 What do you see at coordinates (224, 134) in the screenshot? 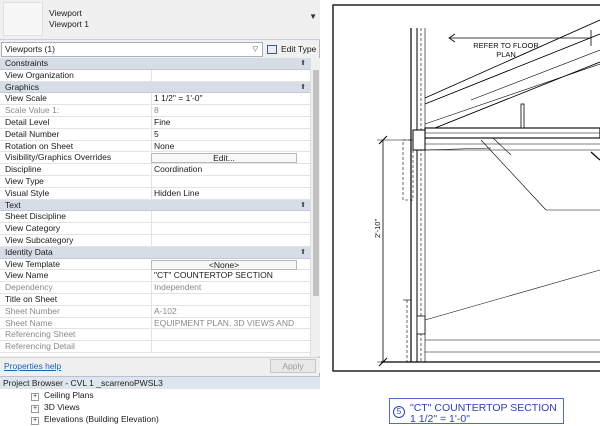
I see `property-value: 5` at bounding box center [224, 134].